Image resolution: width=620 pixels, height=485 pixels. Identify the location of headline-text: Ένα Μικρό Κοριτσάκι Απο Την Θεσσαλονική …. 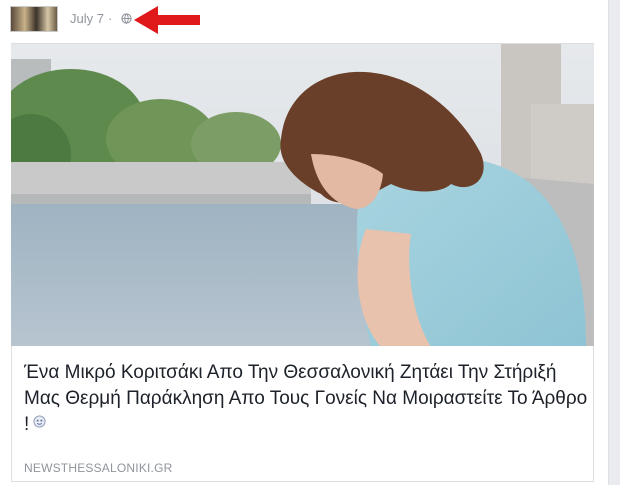
(305, 398).